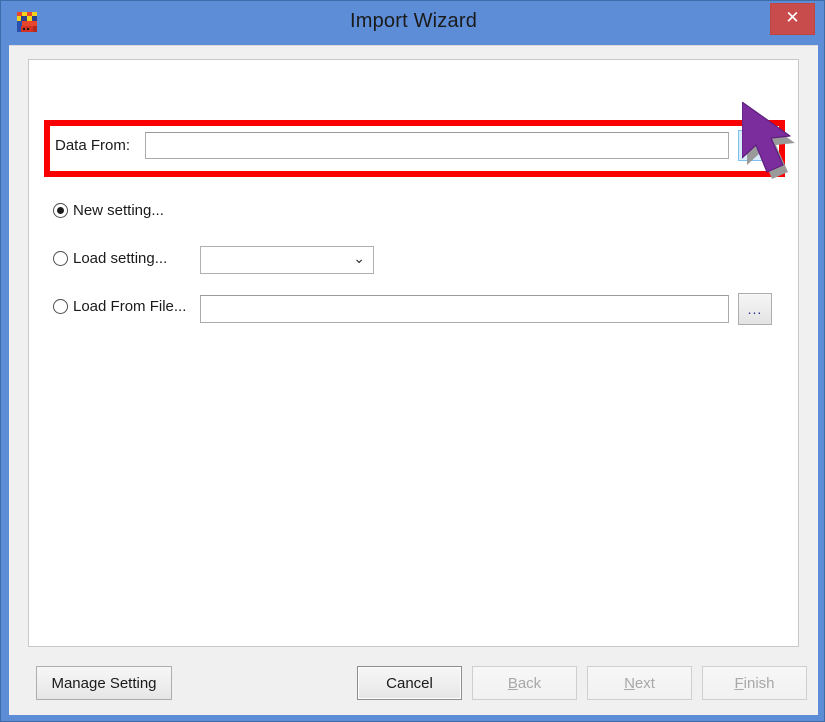 The height and width of the screenshot is (722, 825). What do you see at coordinates (60, 258) in the screenshot?
I see `radio-load-setting-circle` at bounding box center [60, 258].